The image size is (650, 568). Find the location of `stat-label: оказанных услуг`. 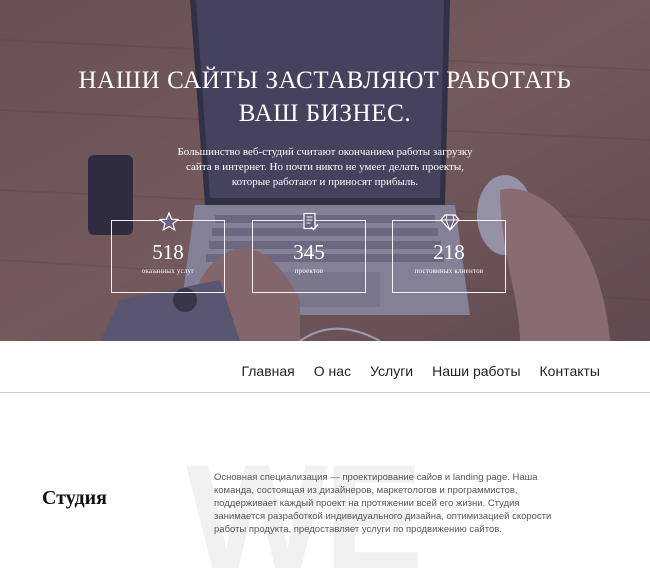

stat-label: оказанных услуг is located at coordinates (168, 271).